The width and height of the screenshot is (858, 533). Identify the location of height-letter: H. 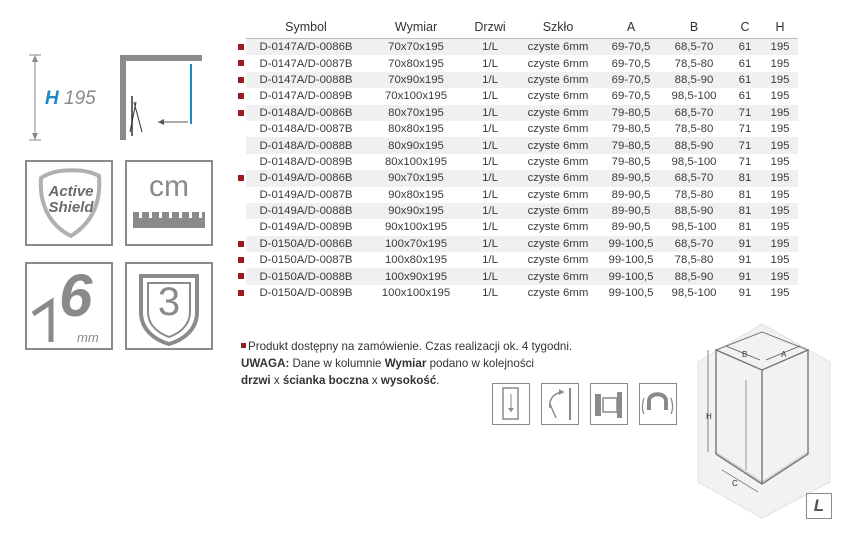
(52, 98).